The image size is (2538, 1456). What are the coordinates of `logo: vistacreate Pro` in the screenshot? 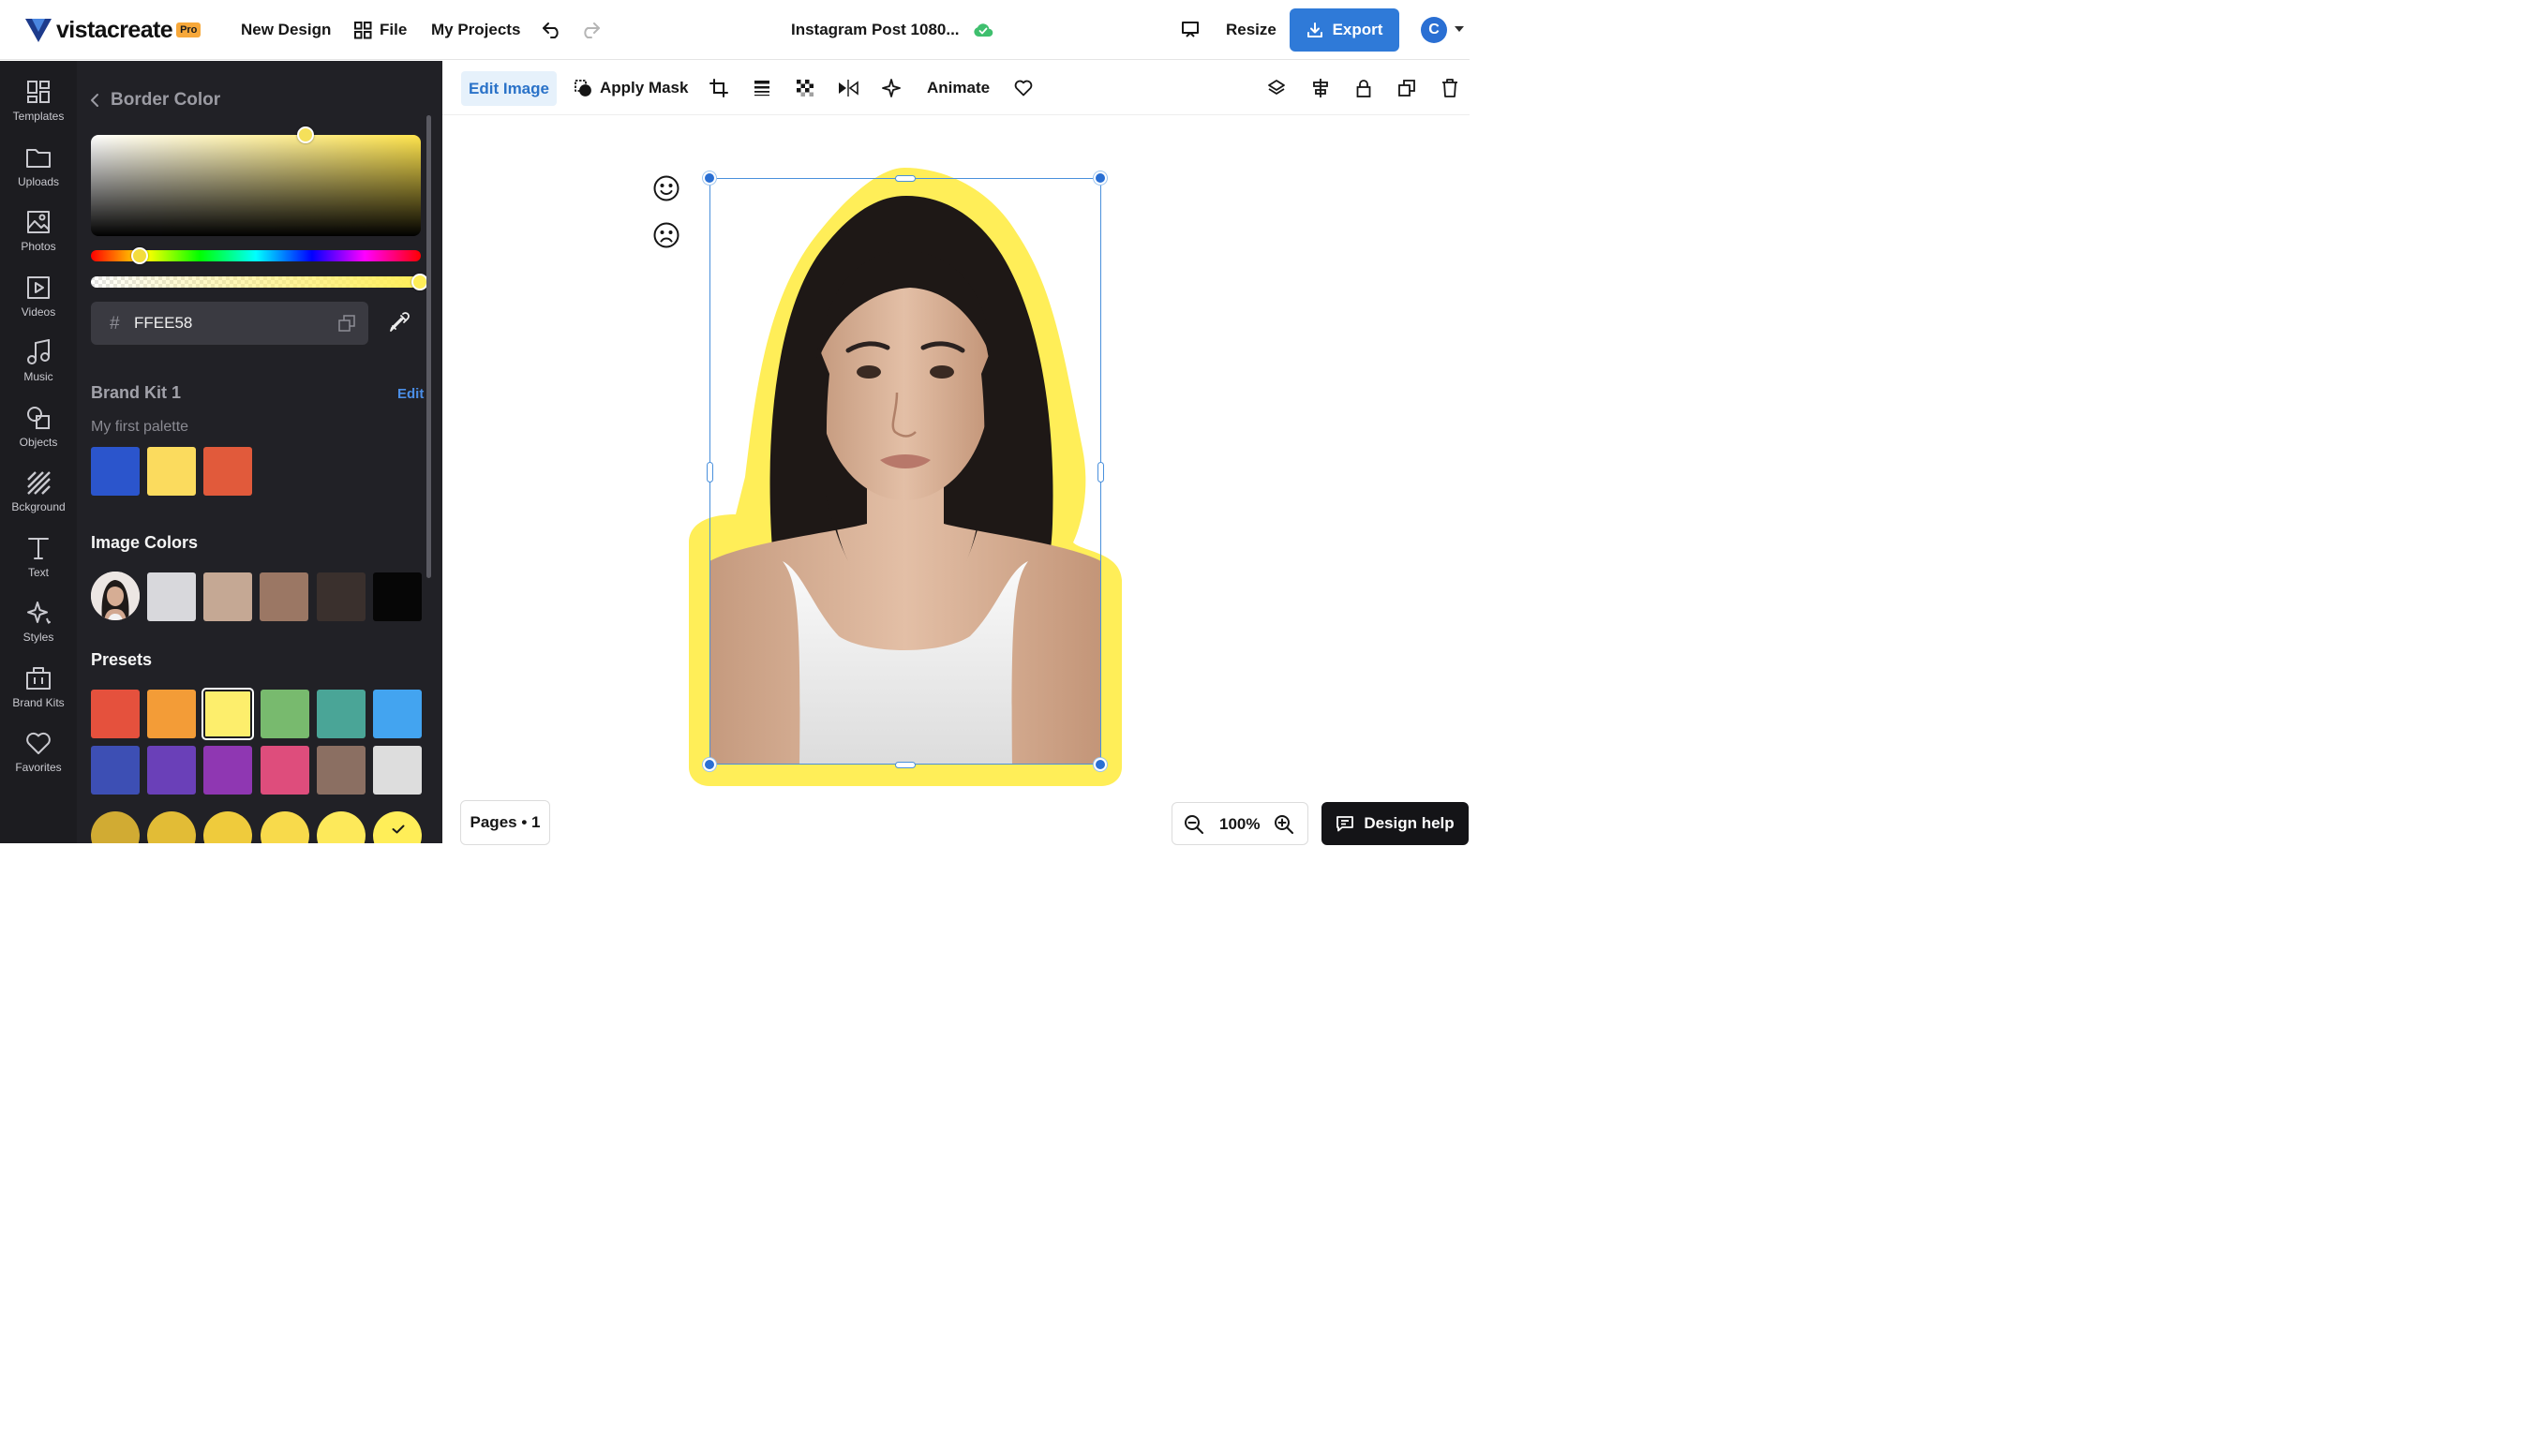 It's located at (113, 30).